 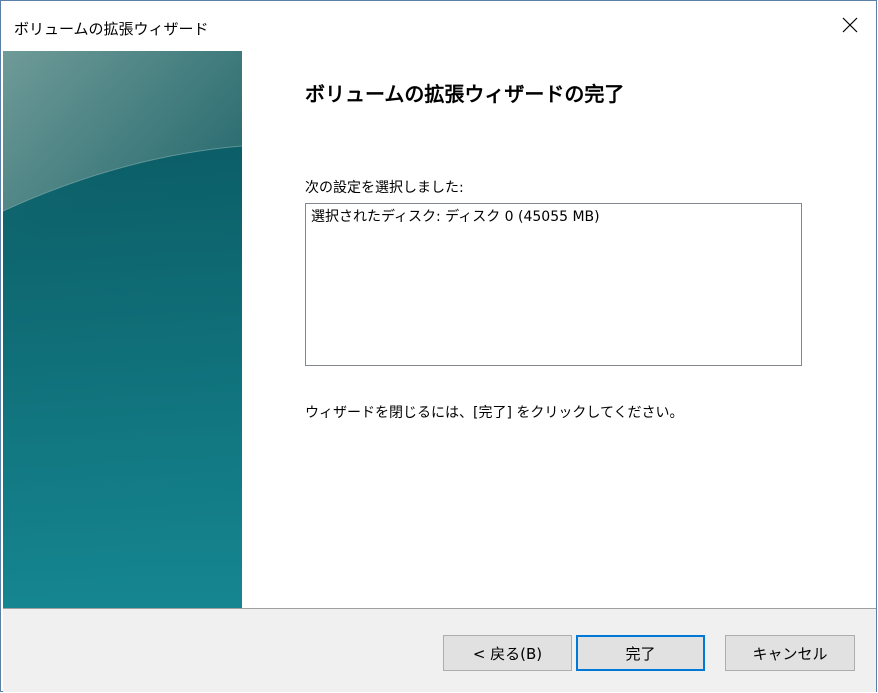 I want to click on button-bar: < 戻る(B) 完了 キャンセル, so click(x=439, y=650).